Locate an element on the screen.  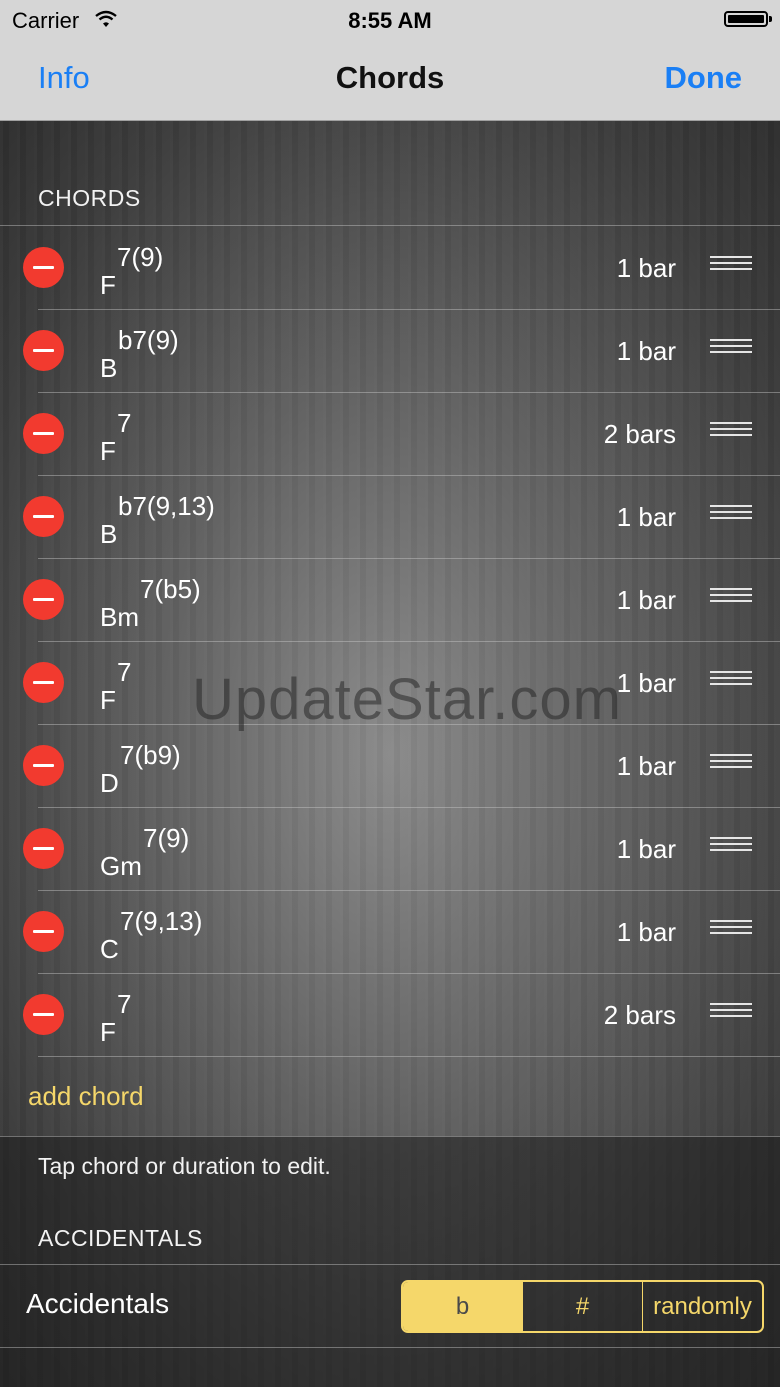
accidentals-label: Accidentals is located at coordinates (98, 1303).